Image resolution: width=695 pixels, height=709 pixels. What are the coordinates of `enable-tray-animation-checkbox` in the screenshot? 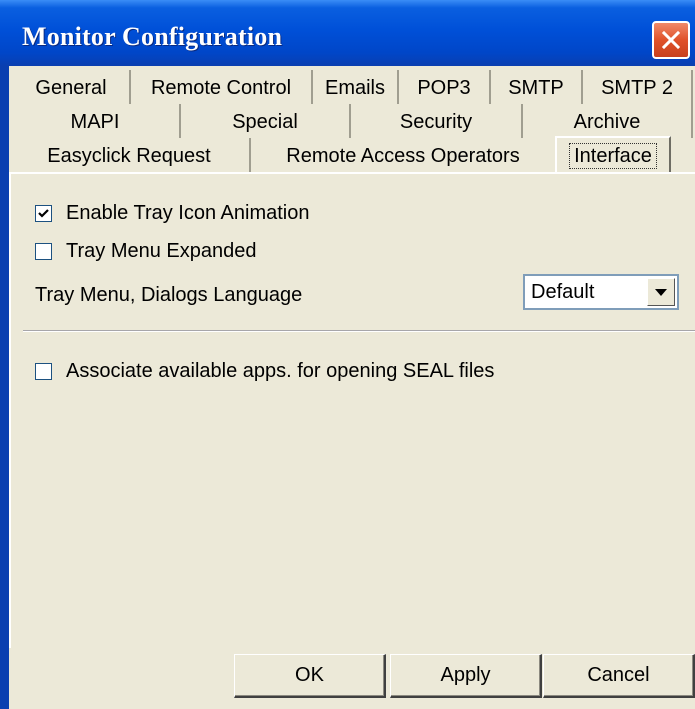 It's located at (43, 213).